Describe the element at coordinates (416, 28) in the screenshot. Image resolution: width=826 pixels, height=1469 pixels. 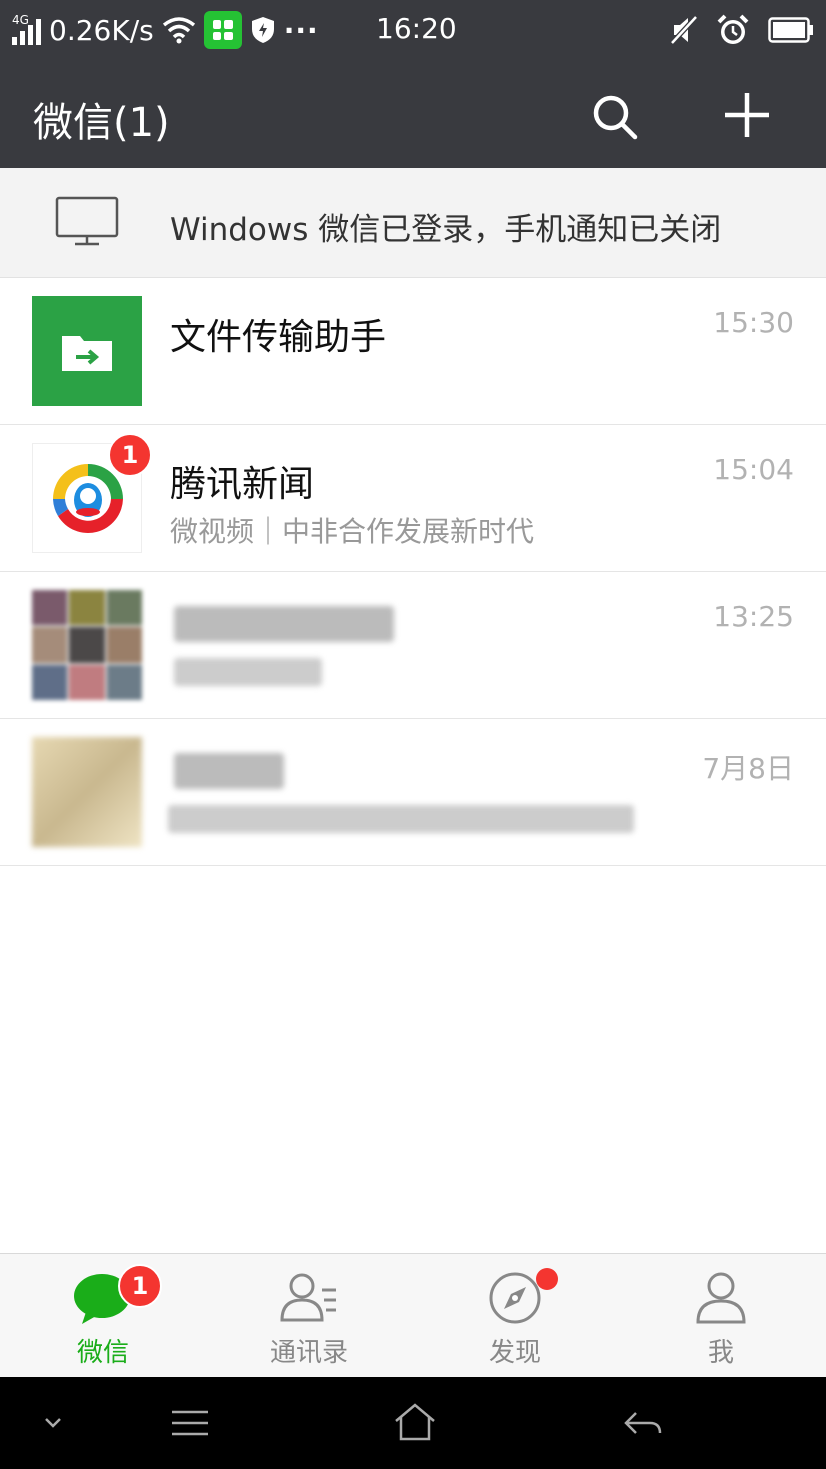
I see `clock: 16:20` at that location.